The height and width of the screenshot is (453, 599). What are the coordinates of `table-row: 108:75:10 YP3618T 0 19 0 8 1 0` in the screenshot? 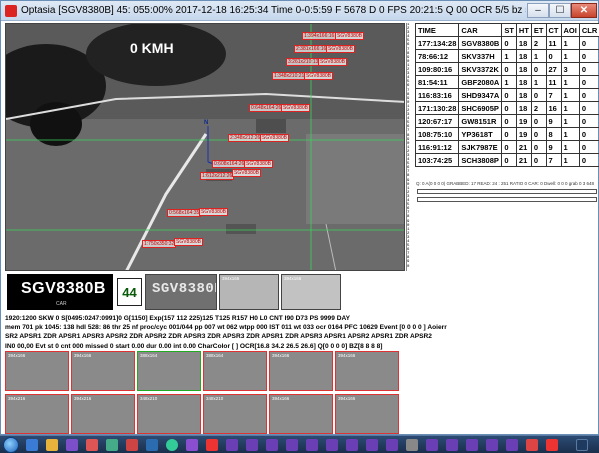 It's located at (506, 134).